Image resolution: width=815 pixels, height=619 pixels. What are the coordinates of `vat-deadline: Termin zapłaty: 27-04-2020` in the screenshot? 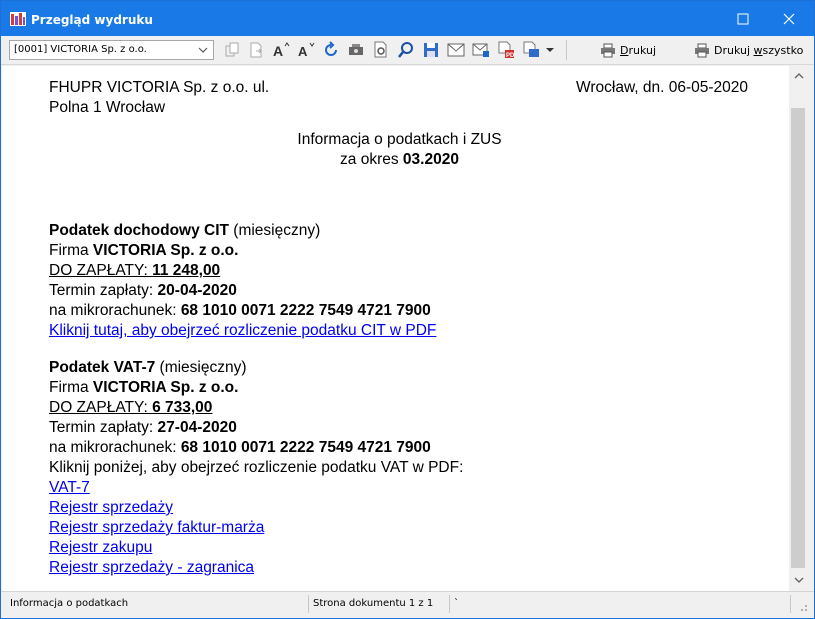 It's located at (143, 427).